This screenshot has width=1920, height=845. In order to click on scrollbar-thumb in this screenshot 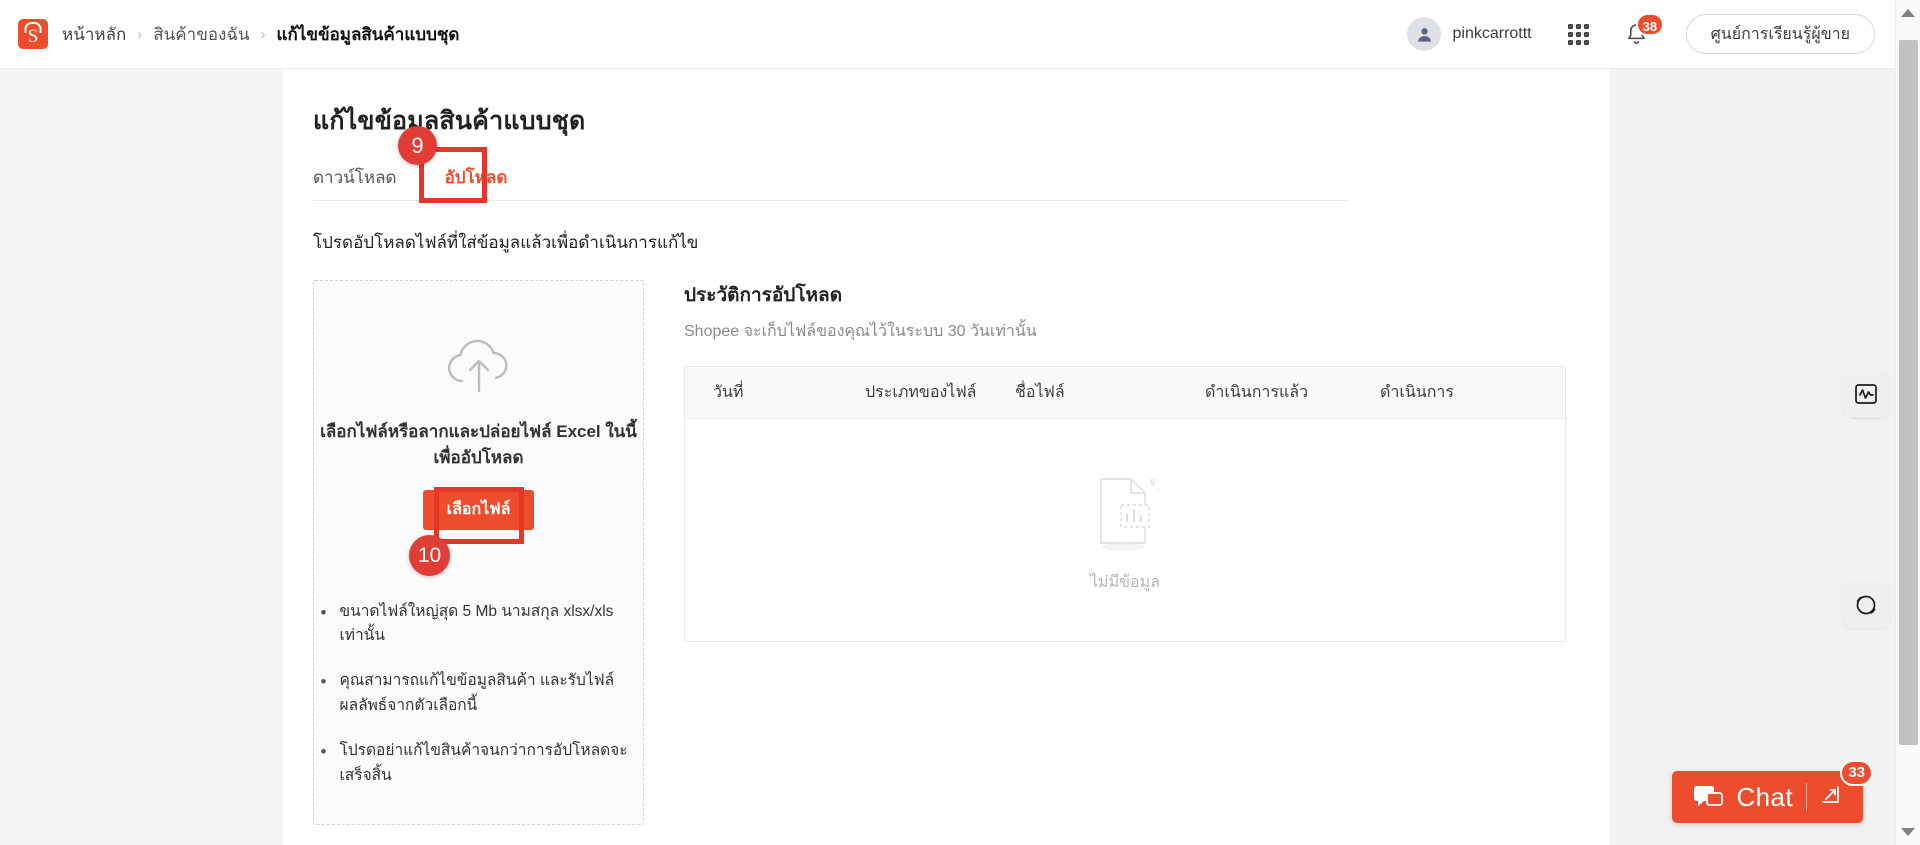, I will do `click(1908, 392)`.